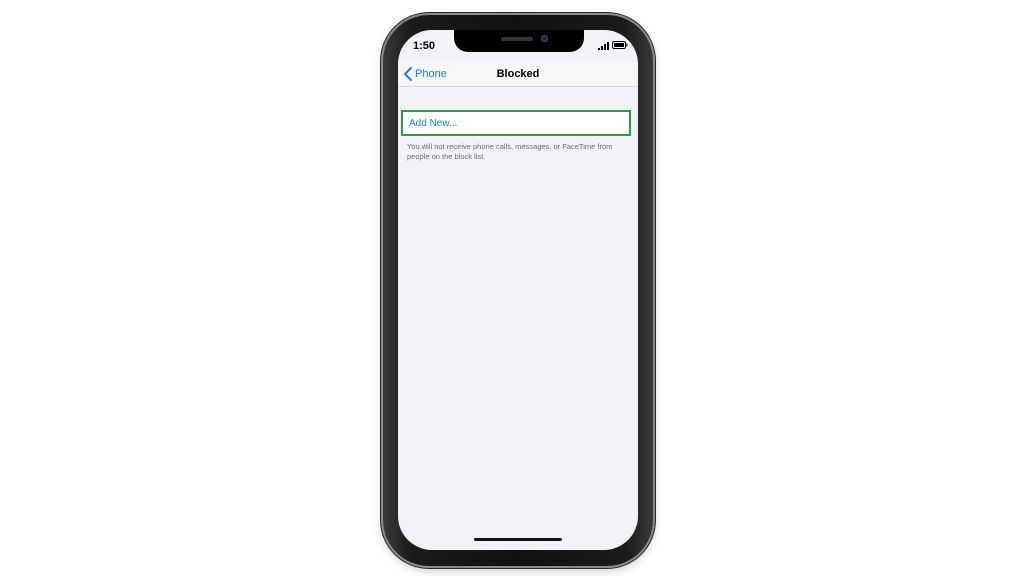 Image resolution: width=1024 pixels, height=576 pixels. I want to click on battery-icon, so click(620, 45).